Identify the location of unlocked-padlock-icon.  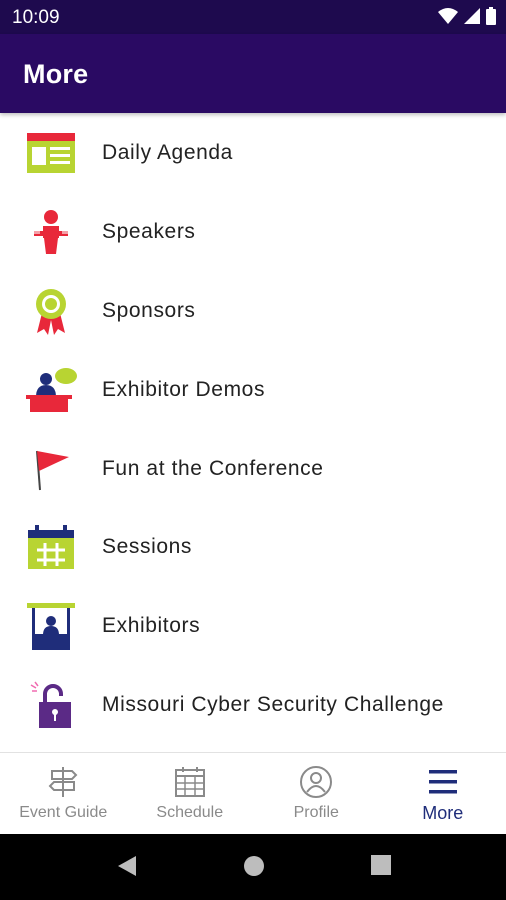
(51, 705).